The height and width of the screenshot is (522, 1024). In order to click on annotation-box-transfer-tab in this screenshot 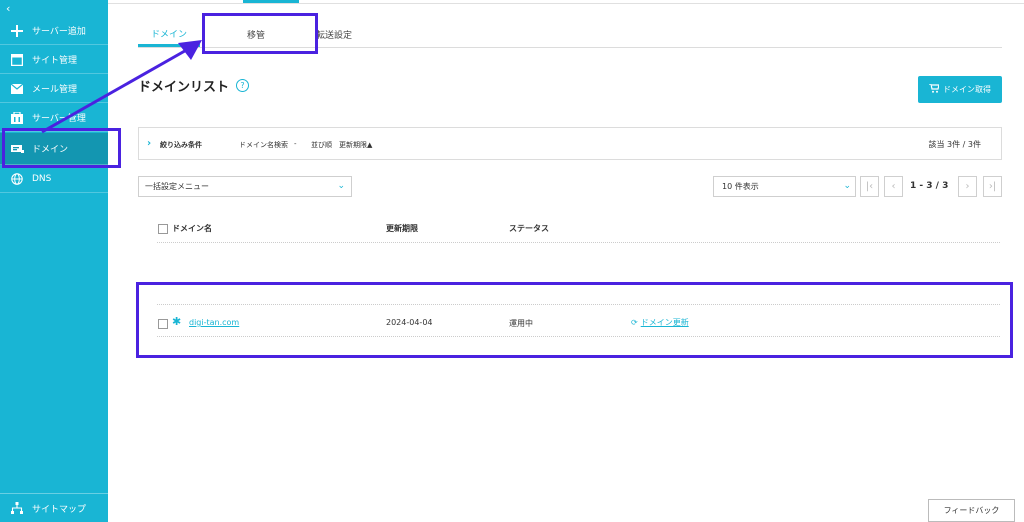, I will do `click(260, 33)`.